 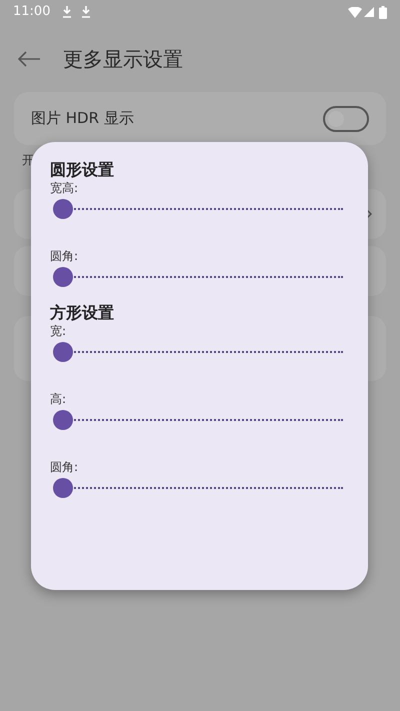 I want to click on slider-label: 宽高:, so click(x=65, y=188).